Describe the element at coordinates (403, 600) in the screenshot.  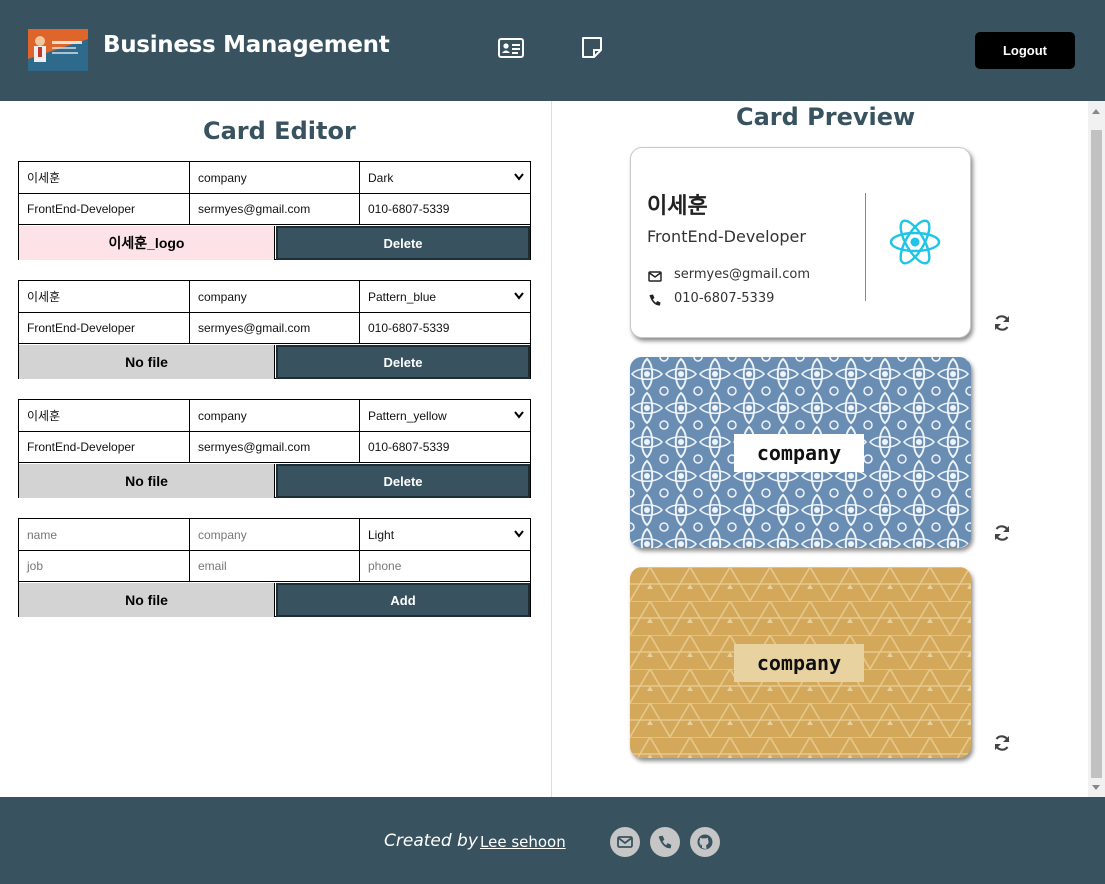
I see `add-button: Add` at that location.